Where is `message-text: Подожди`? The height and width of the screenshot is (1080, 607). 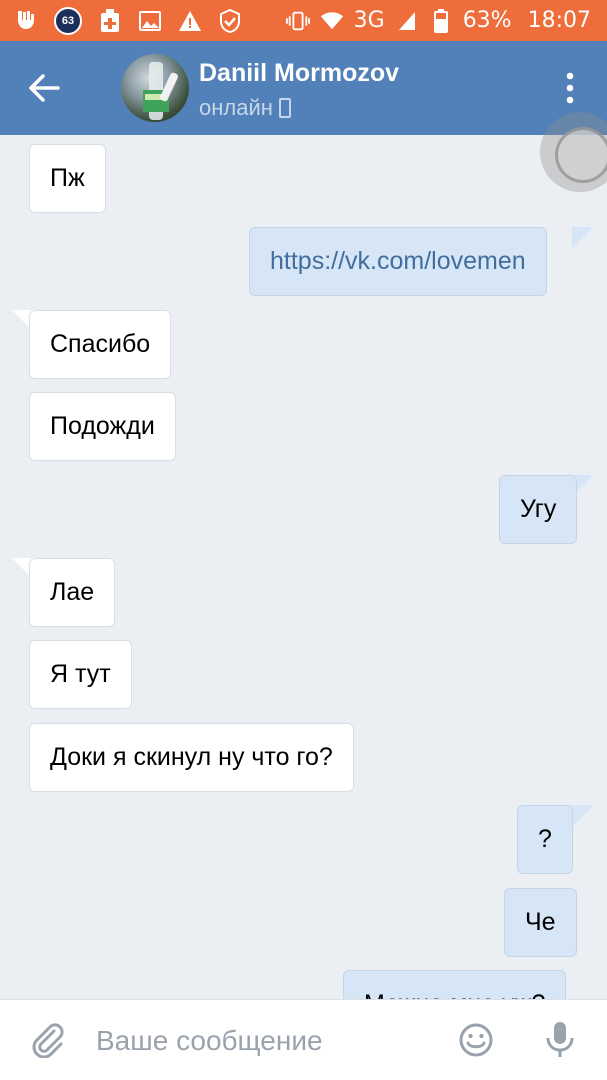
message-text: Подожди is located at coordinates (102, 426).